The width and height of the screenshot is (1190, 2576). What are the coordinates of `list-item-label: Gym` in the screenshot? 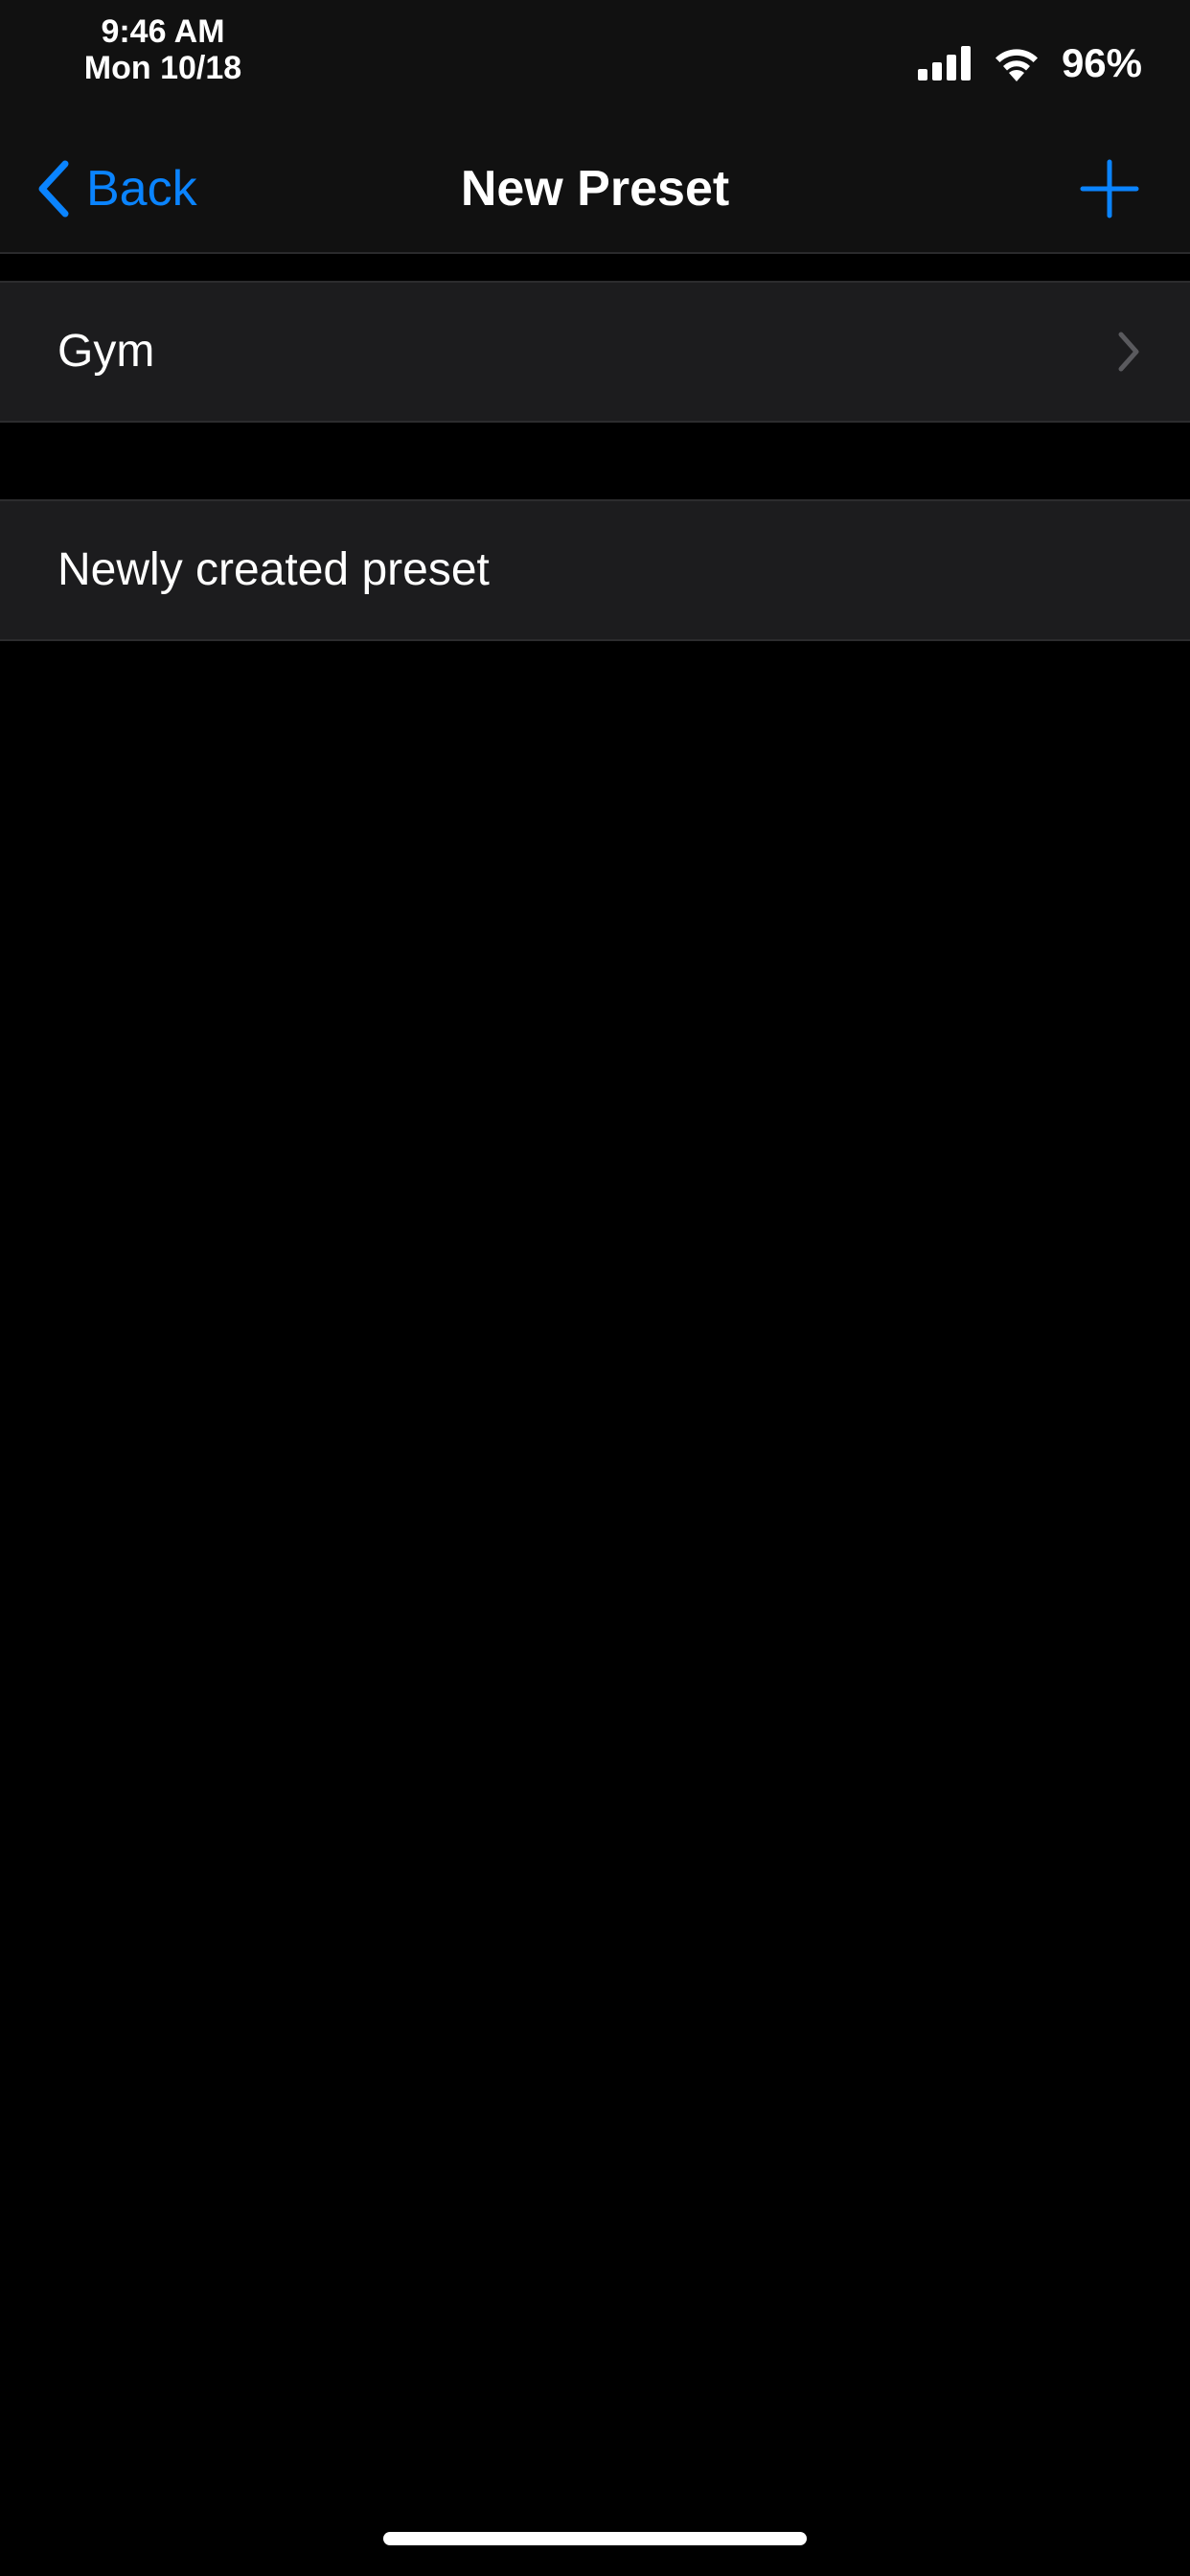 It's located at (106, 351).